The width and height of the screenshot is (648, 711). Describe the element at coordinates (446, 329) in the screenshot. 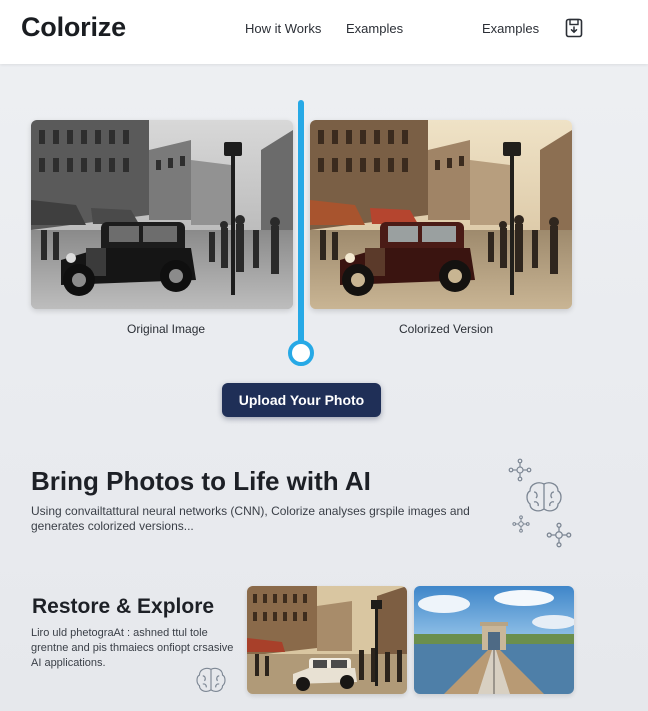

I see `colorized-caption: Colorized Version` at that location.